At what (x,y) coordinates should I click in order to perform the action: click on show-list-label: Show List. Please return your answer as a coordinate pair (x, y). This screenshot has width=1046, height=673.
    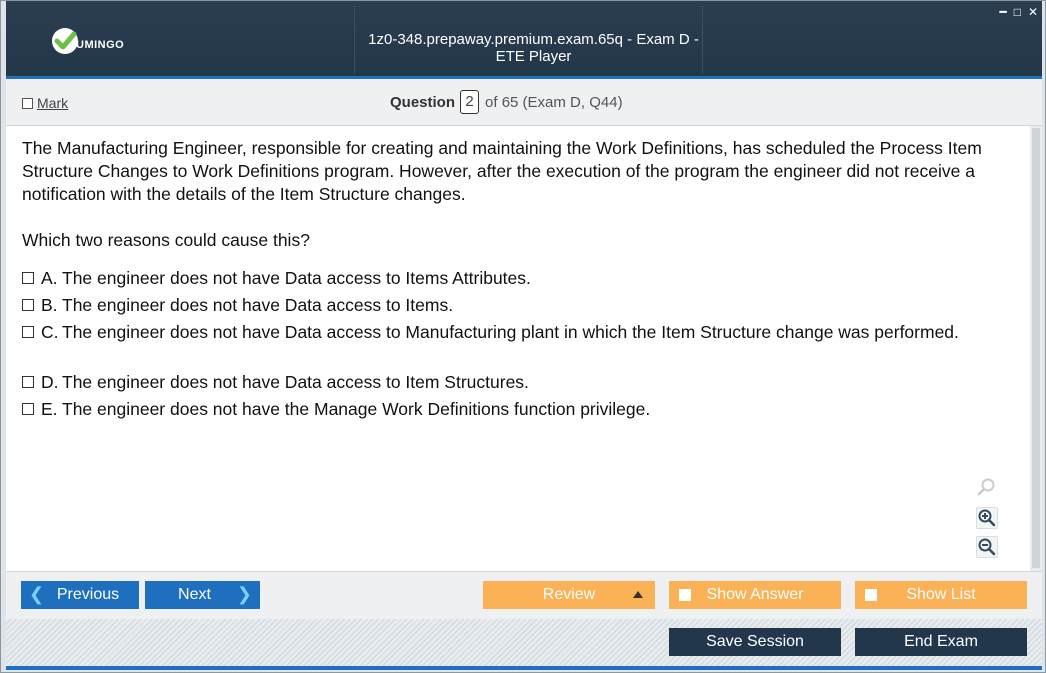
    Looking at the image, I should click on (941, 594).